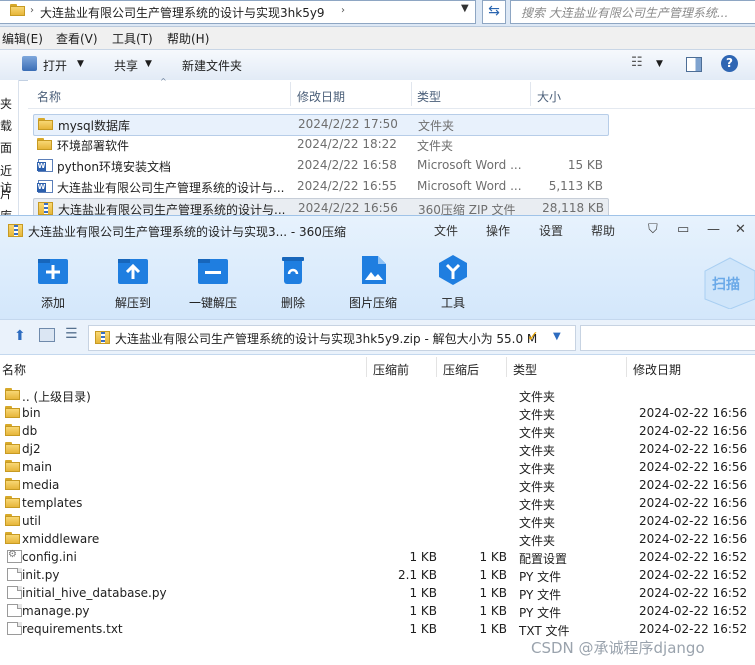 The image size is (755, 665). Describe the element at coordinates (14, 369) in the screenshot. I see `zip-column-name: 名称` at that location.